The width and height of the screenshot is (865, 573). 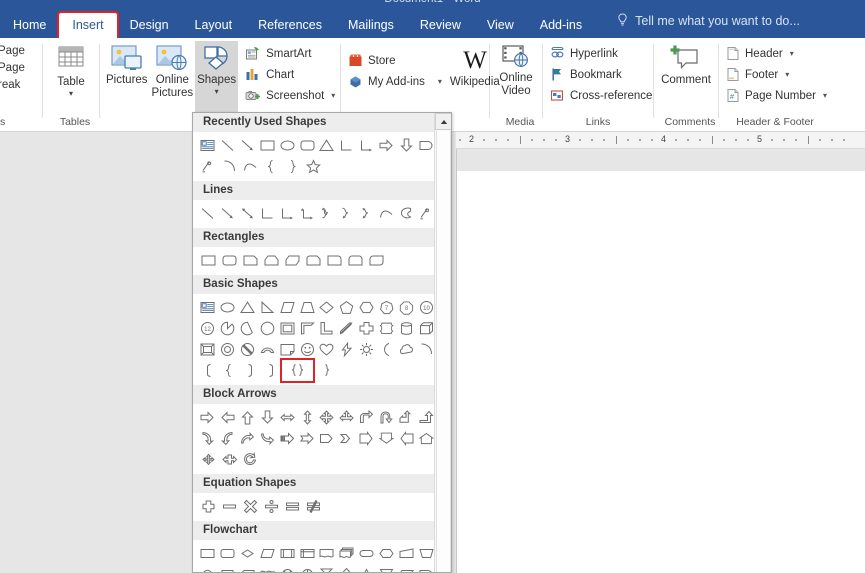 I want to click on screenshot-button: Screenshot ▾, so click(x=290, y=95).